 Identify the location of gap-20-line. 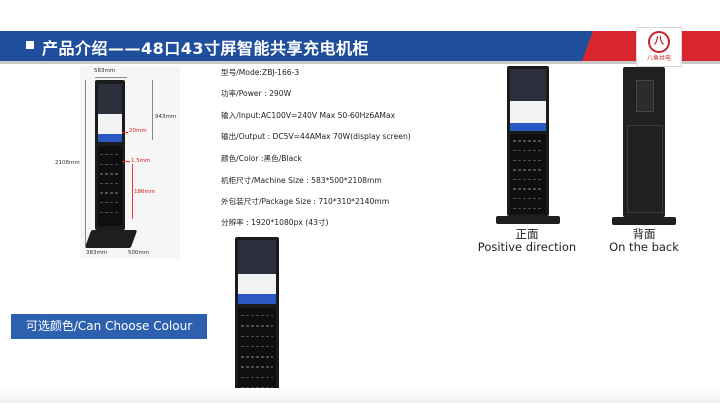
(125, 132).